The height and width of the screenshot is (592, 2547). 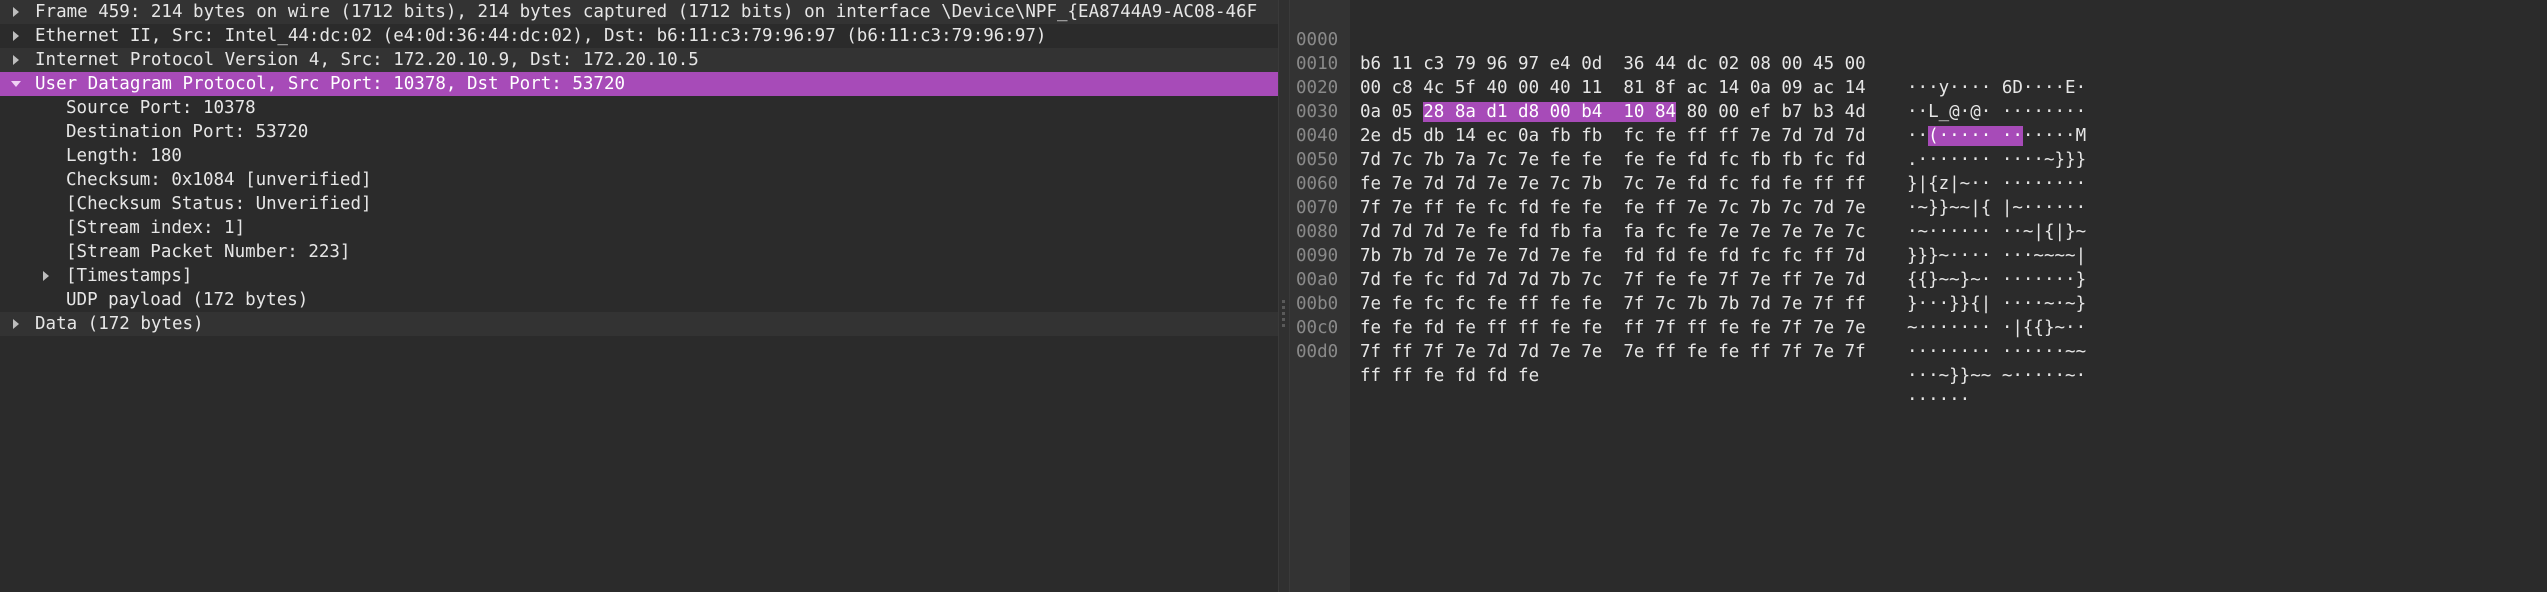 I want to click on ascii-bytes-selected: (····· ··, so click(x=1975, y=136).